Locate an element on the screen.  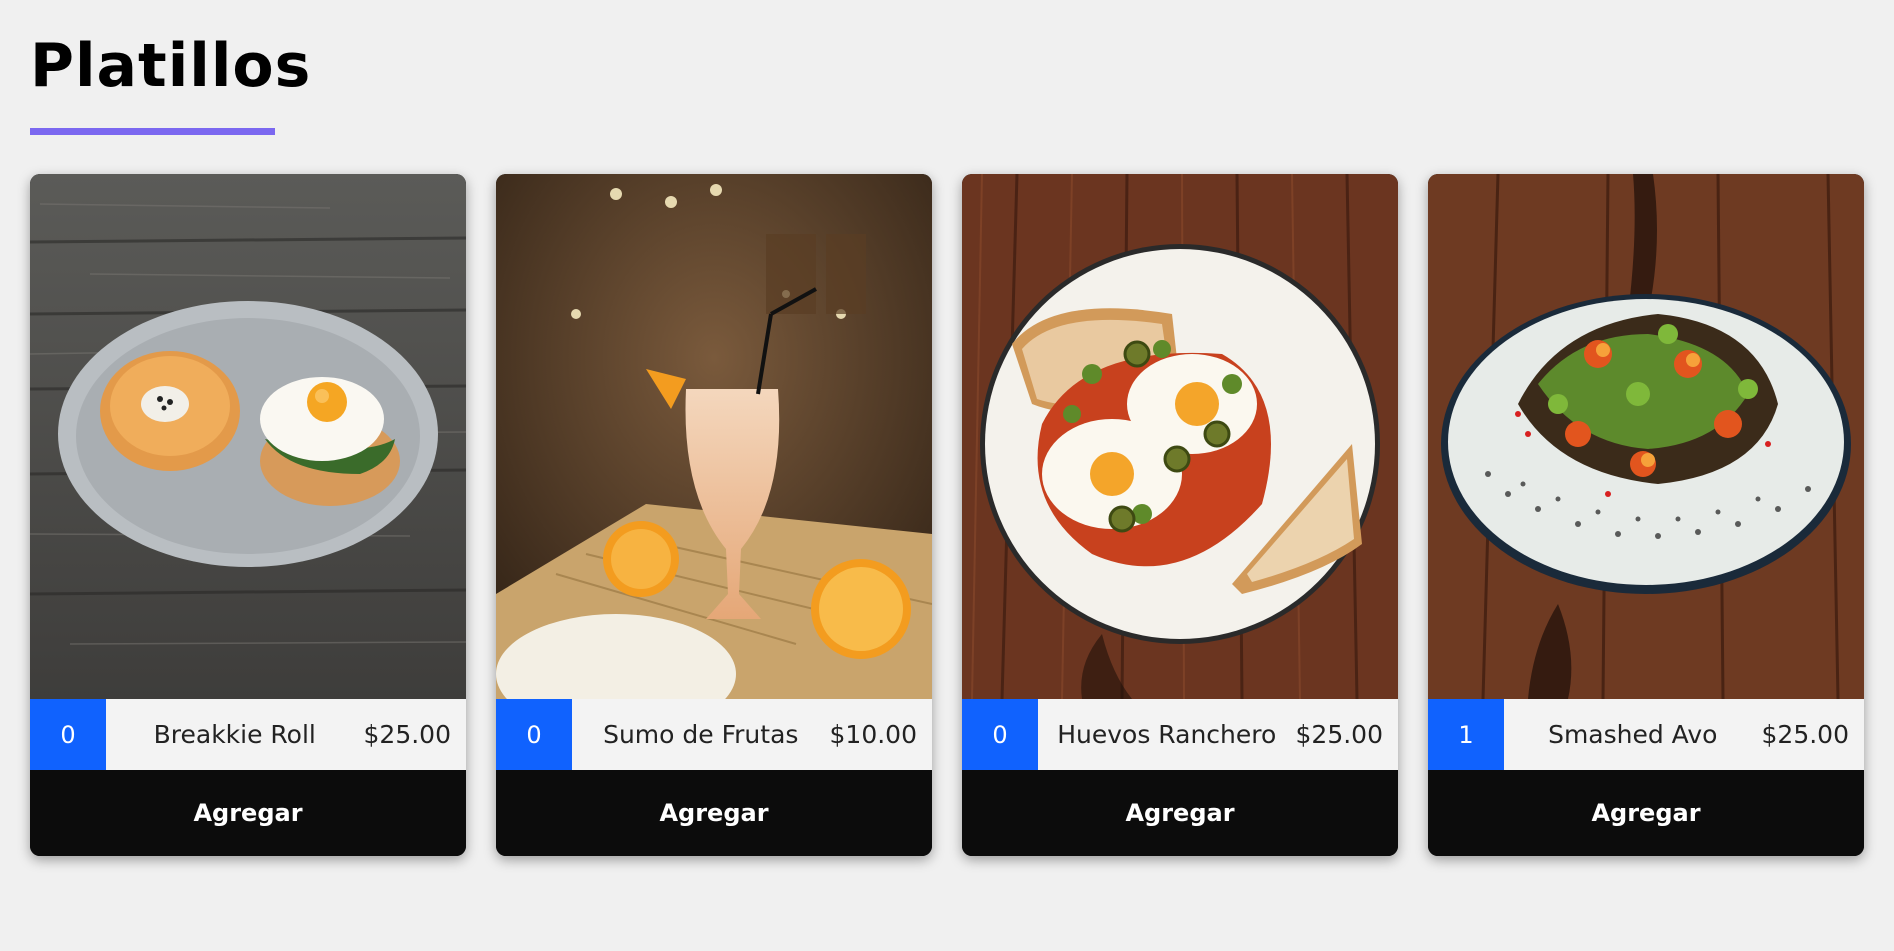
product-name: Smashed Avo is located at coordinates (1633, 734).